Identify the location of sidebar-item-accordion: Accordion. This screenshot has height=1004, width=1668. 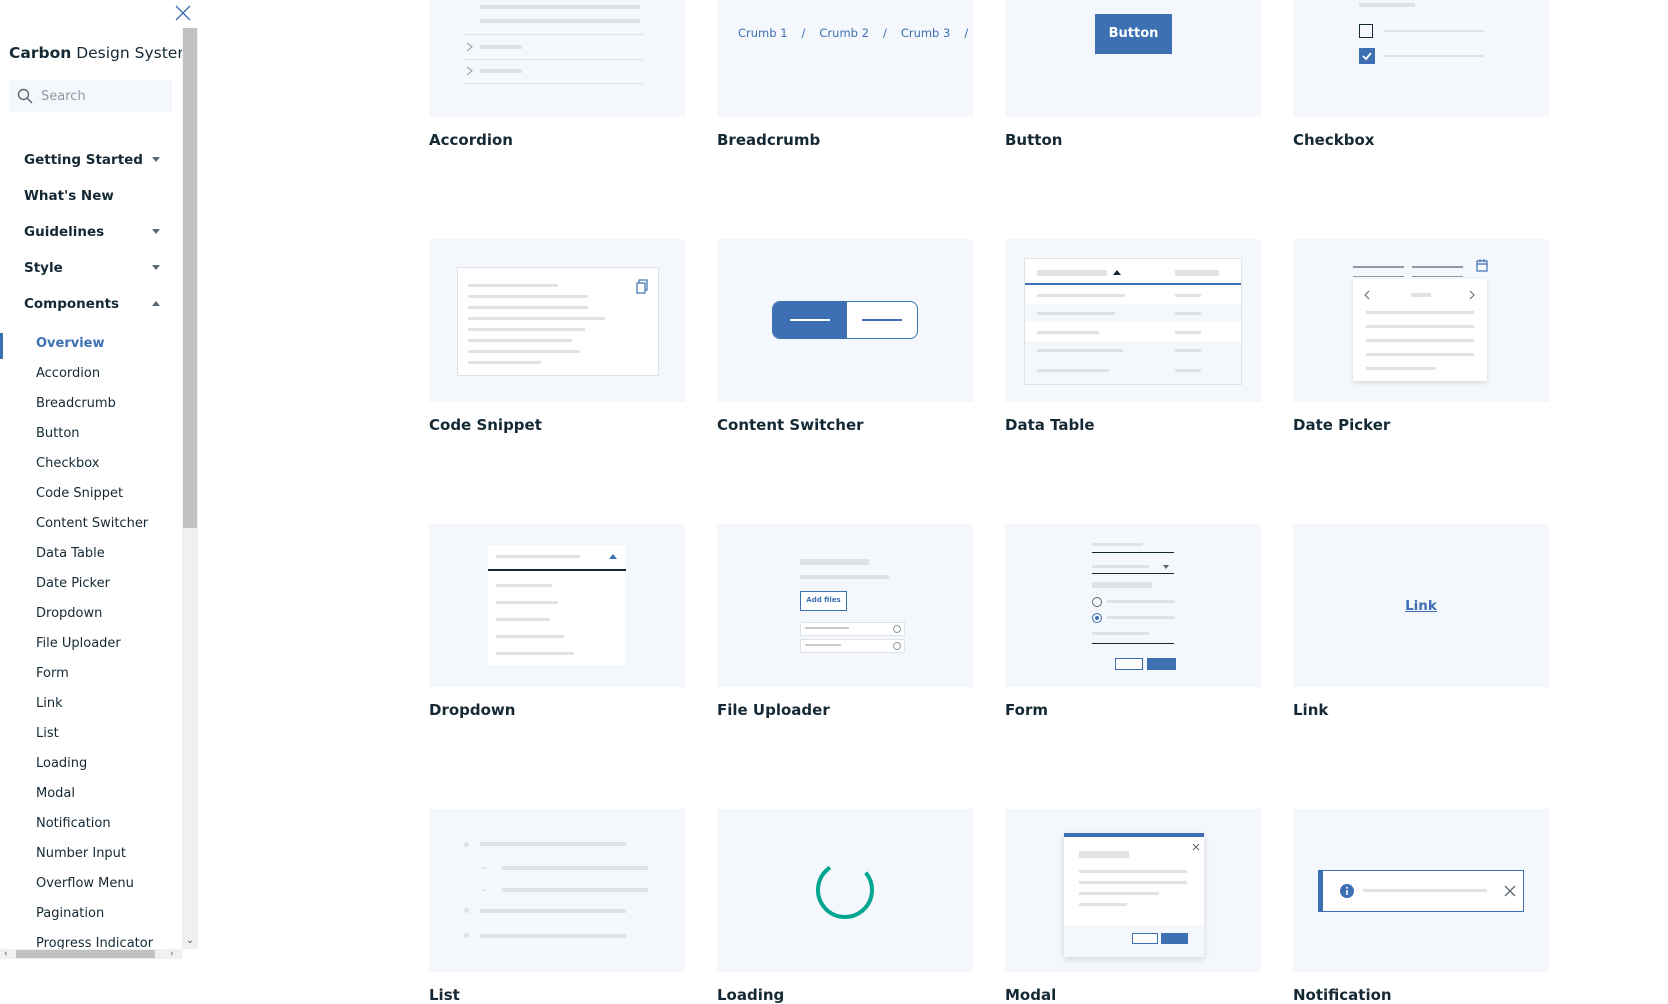
(68, 373).